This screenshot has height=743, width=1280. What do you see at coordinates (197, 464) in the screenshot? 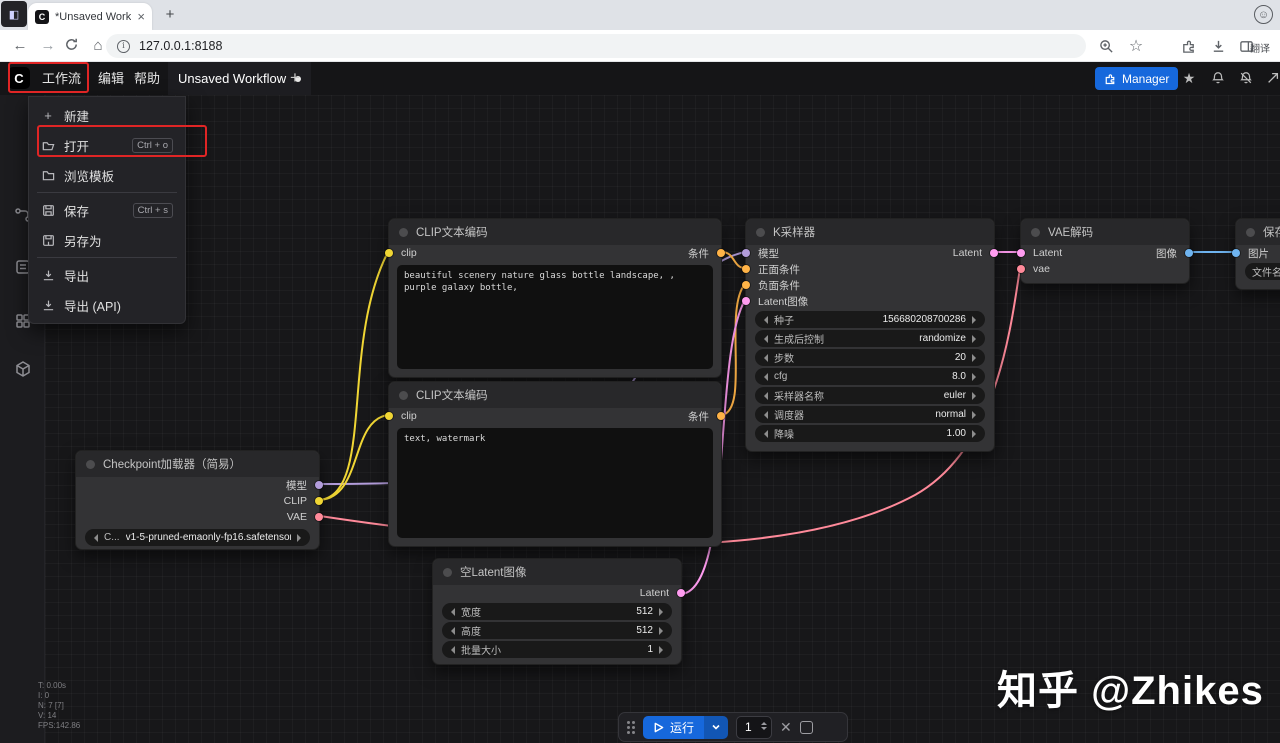
I see `node-header: Checkpoint加载器（简易）` at bounding box center [197, 464].